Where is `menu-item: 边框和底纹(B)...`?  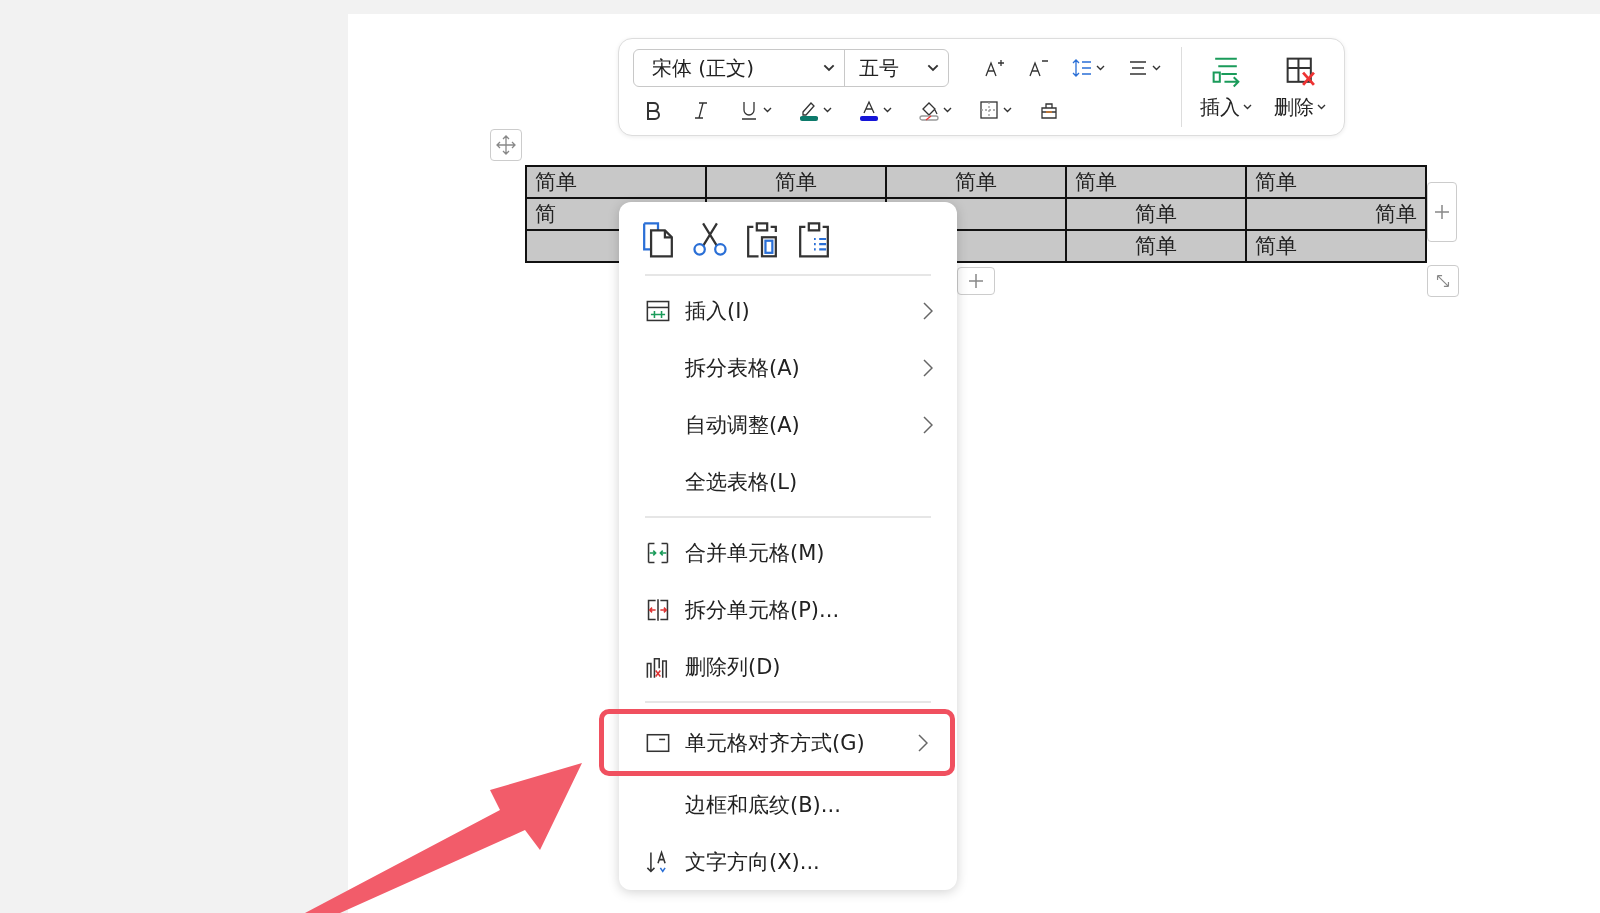
menu-item: 边框和底纹(B)... is located at coordinates (788, 804).